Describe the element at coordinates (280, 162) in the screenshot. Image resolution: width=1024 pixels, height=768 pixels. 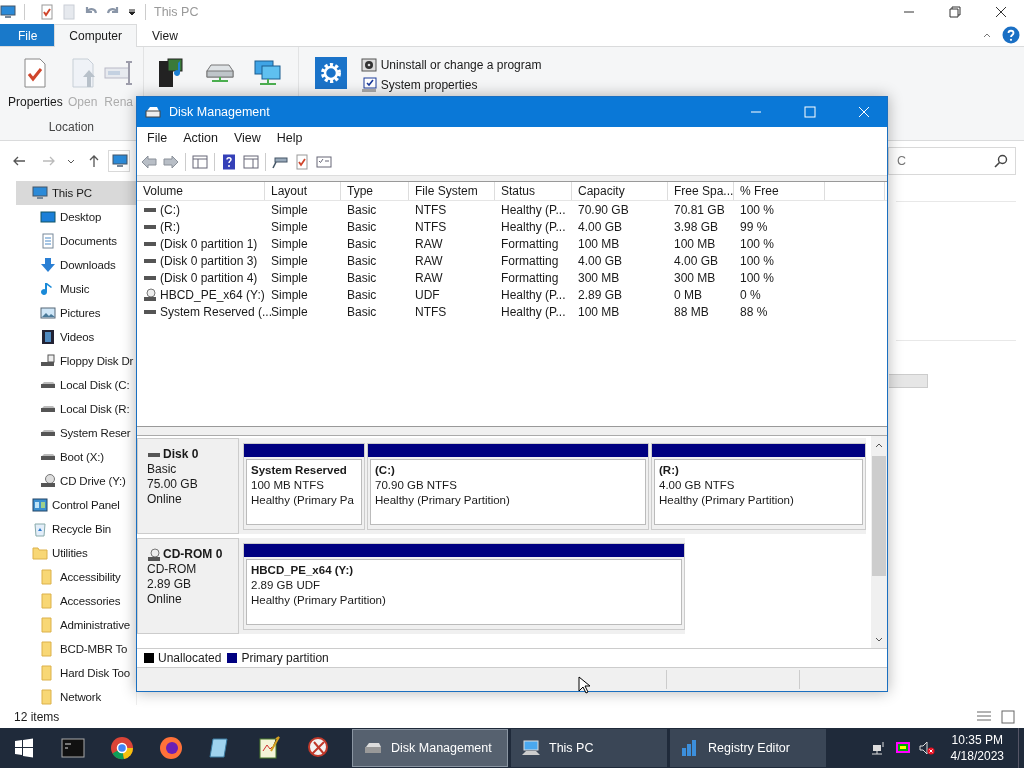
I see `connect-drive-icon` at that location.